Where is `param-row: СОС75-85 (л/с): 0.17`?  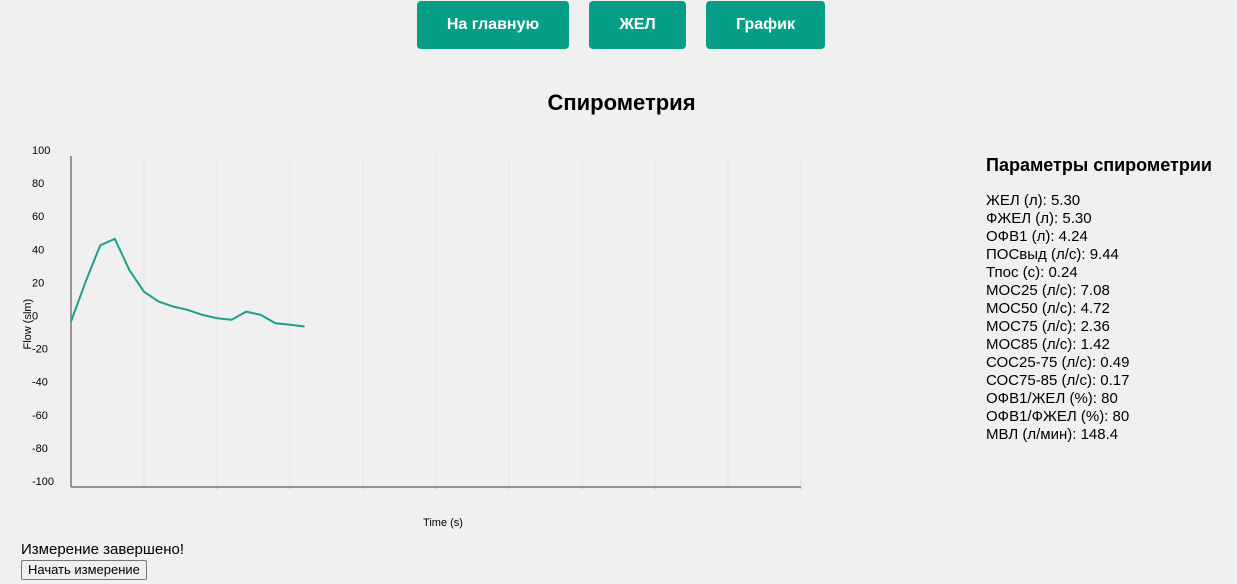
param-row: СОС75-85 (л/с): 0.17 is located at coordinates (1058, 380).